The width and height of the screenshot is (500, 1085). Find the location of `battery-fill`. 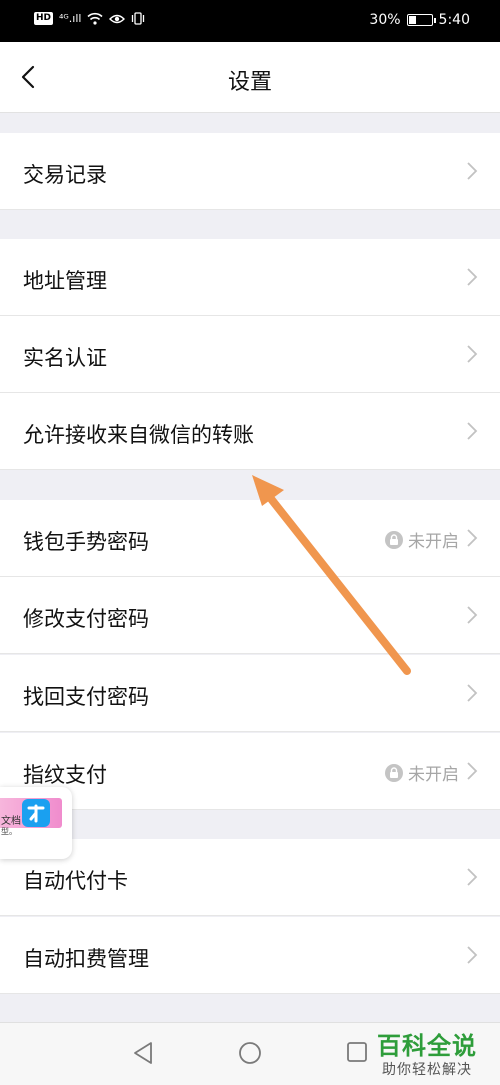

battery-fill is located at coordinates (412, 20).